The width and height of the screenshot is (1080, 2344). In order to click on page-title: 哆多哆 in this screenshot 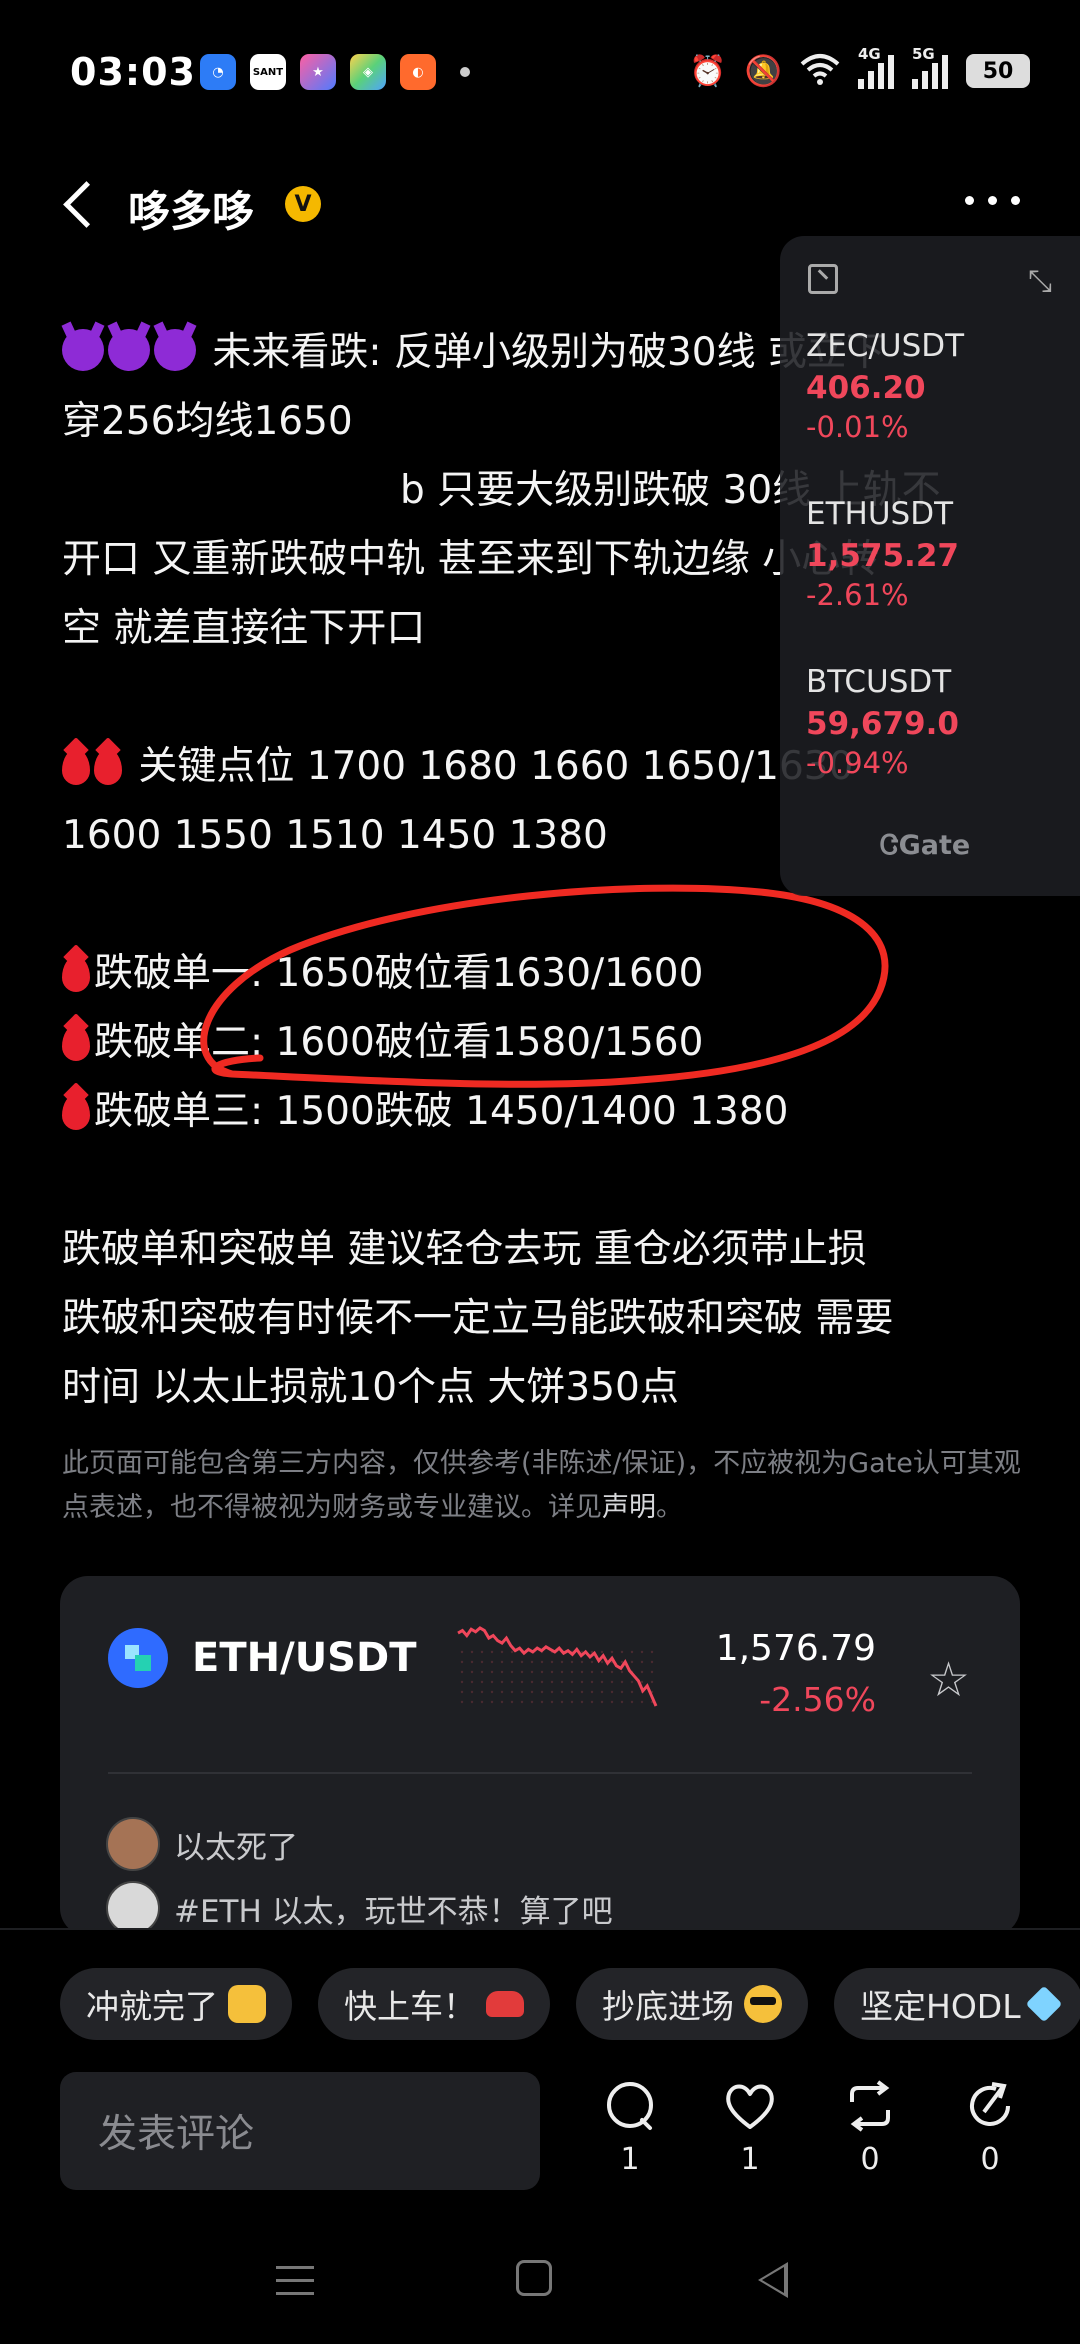, I will do `click(191, 208)`.